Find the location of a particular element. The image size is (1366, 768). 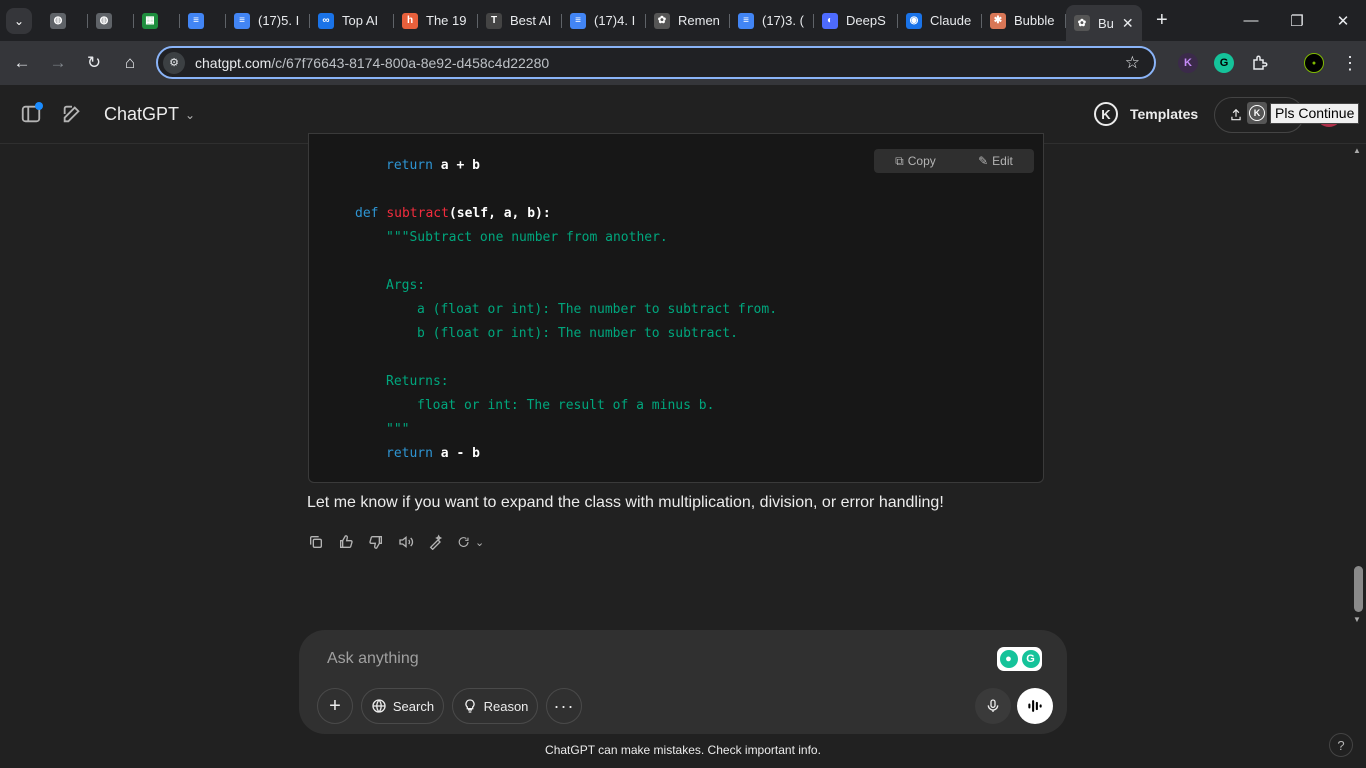

browser-tab: ▦ is located at coordinates (157, 21).